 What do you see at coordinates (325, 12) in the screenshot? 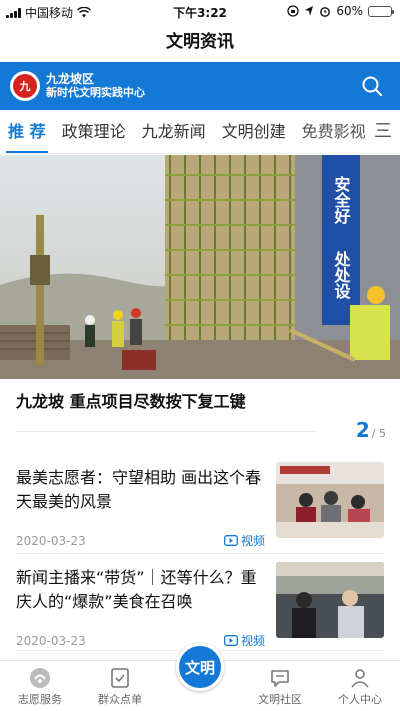
I see `alarm-icon` at bounding box center [325, 12].